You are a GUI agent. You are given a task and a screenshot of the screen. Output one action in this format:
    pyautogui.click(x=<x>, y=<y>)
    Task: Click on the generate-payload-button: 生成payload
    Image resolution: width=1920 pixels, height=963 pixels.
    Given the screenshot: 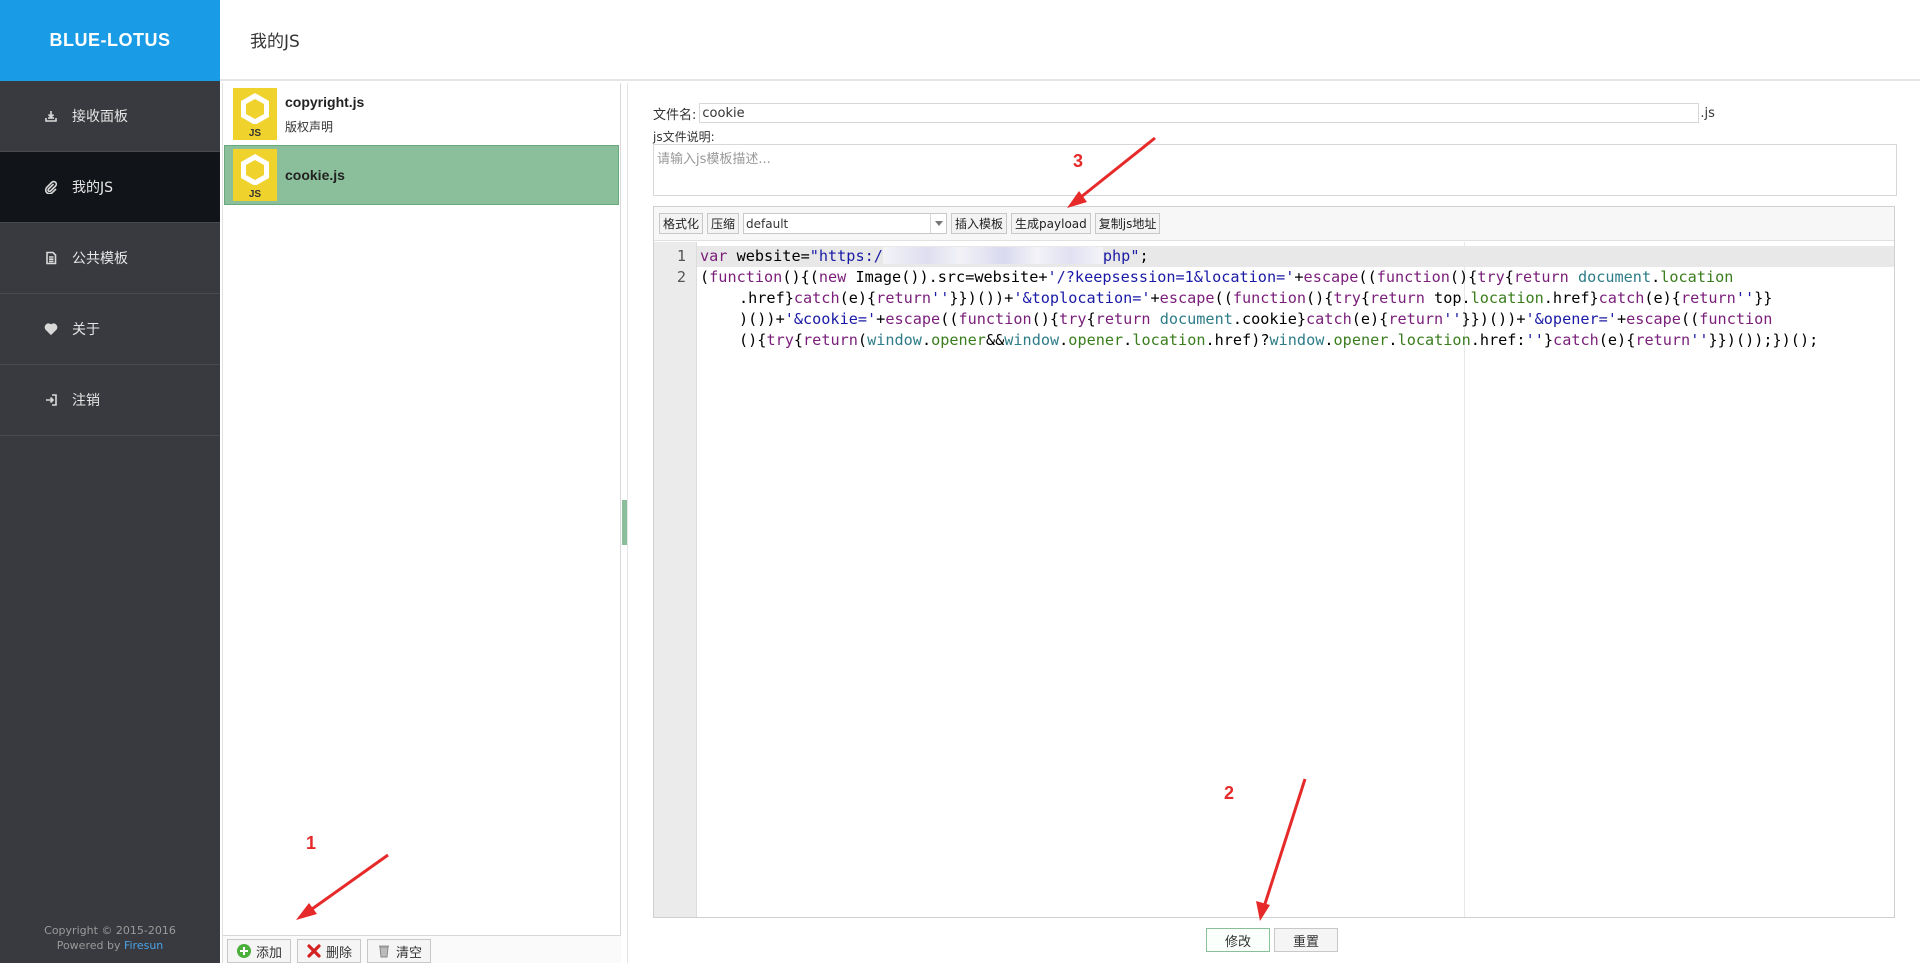 What is the action you would take?
    pyautogui.click(x=1051, y=223)
    